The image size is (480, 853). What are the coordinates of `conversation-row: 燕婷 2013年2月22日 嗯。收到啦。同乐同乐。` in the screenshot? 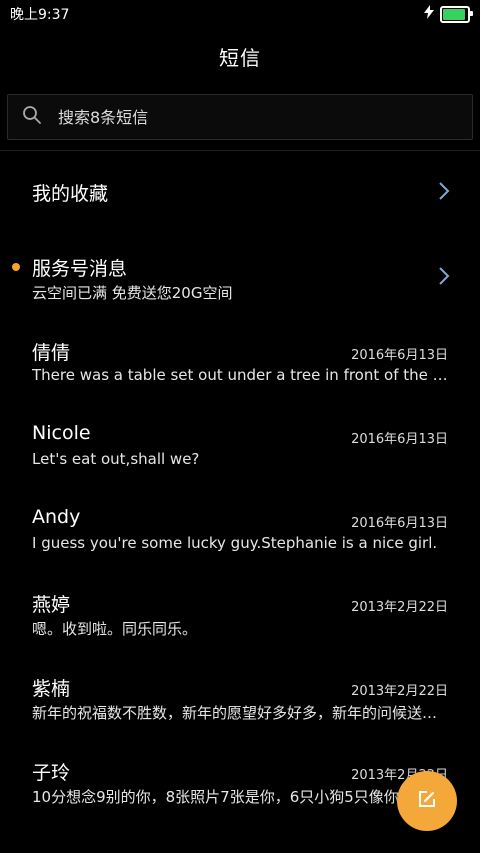 It's located at (240, 612).